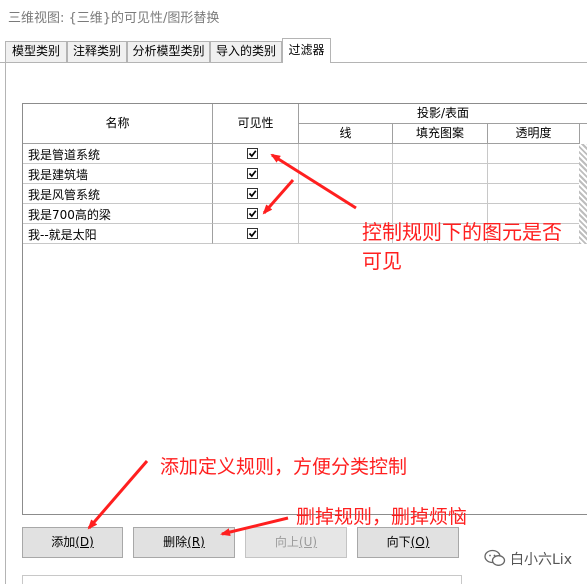 Image resolution: width=587 pixels, height=584 pixels. I want to click on arrow-to-add-button, so click(118, 495).